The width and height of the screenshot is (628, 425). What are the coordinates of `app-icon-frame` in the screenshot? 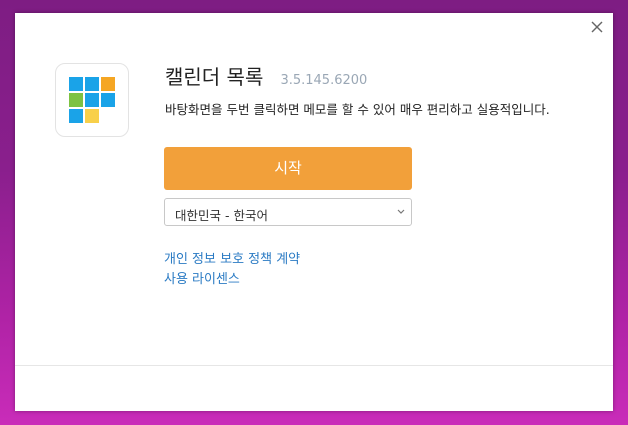 It's located at (92, 100).